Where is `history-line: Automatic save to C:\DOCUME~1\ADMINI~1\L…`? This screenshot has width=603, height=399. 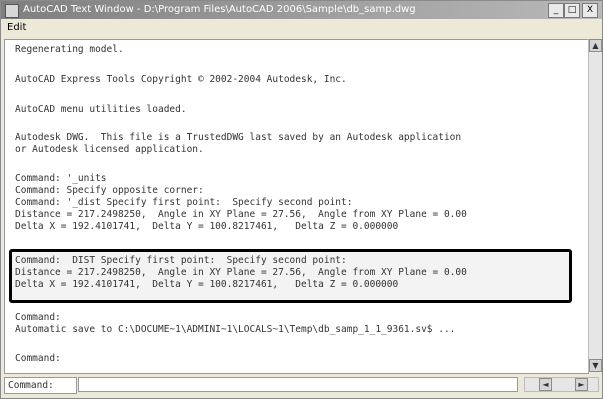 history-line: Automatic save to C:\DOCUME~1\ADMINI~1\L… is located at coordinates (235, 329).